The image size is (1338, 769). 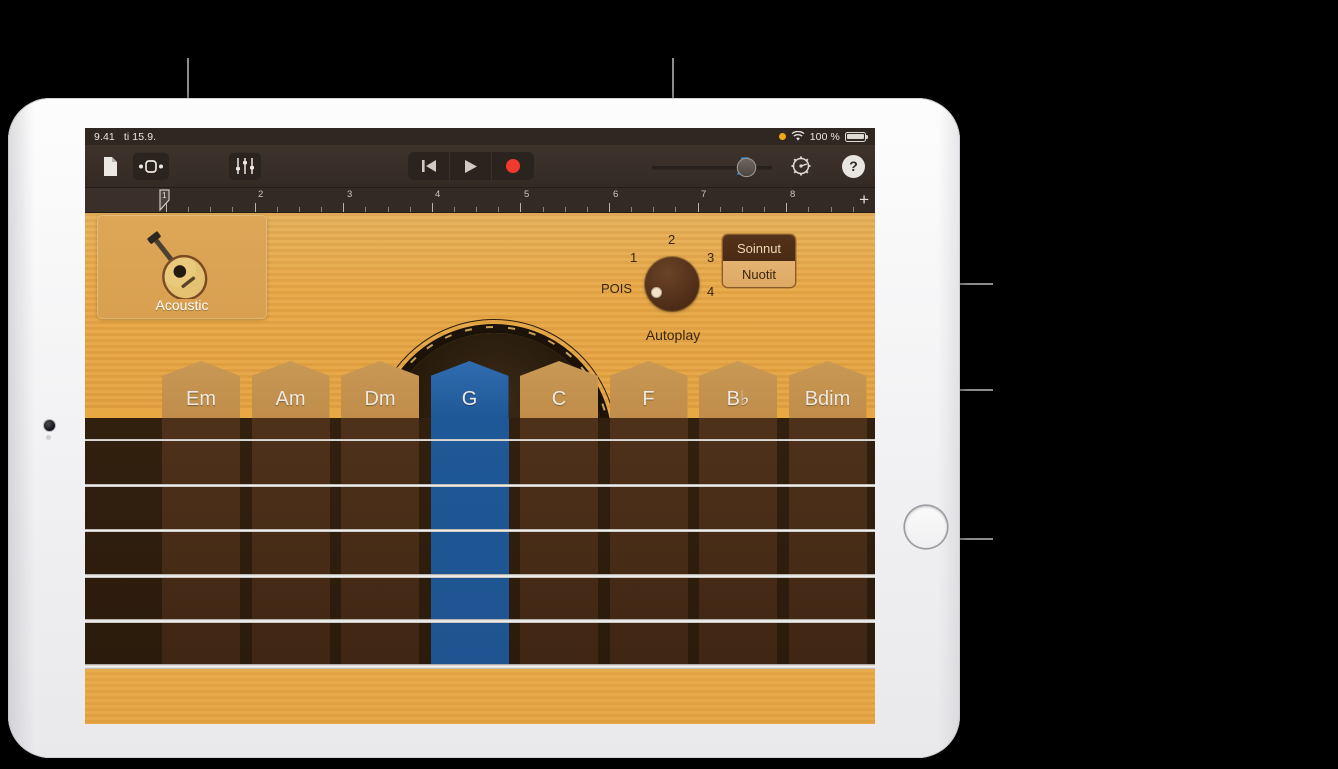 I want to click on timeline-ruler: 1 2 3 4 5 6 7 8 +, so click(x=480, y=200).